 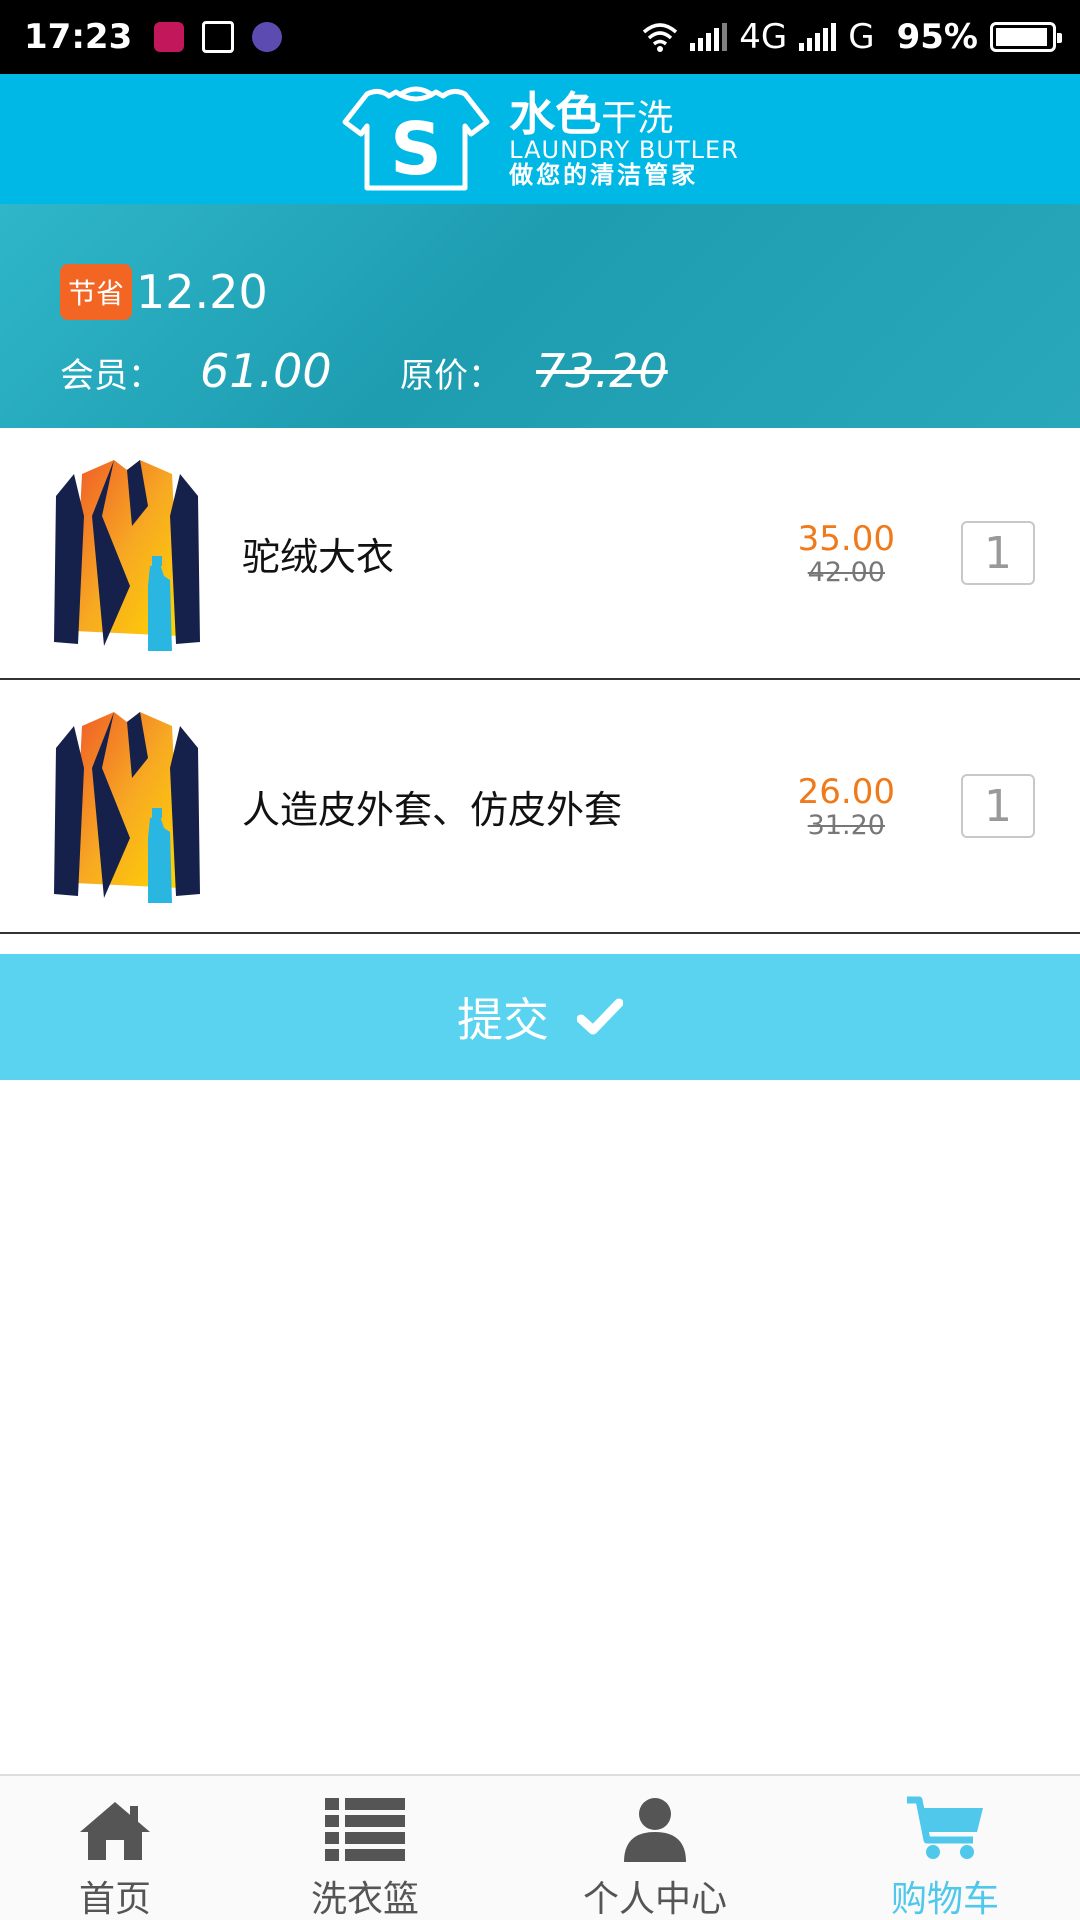 I want to click on check-icon, so click(x=600, y=1016).